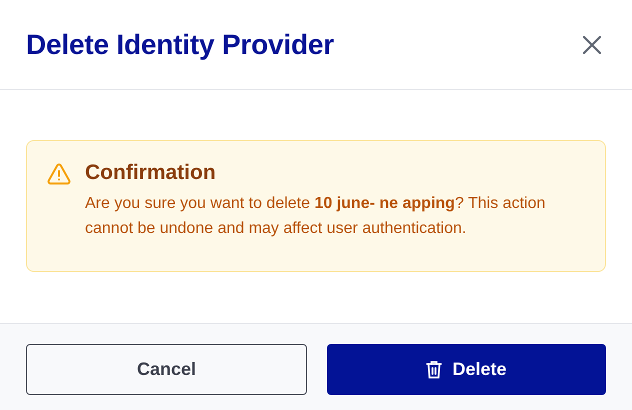  What do you see at coordinates (434, 369) in the screenshot?
I see `trash-icon` at bounding box center [434, 369].